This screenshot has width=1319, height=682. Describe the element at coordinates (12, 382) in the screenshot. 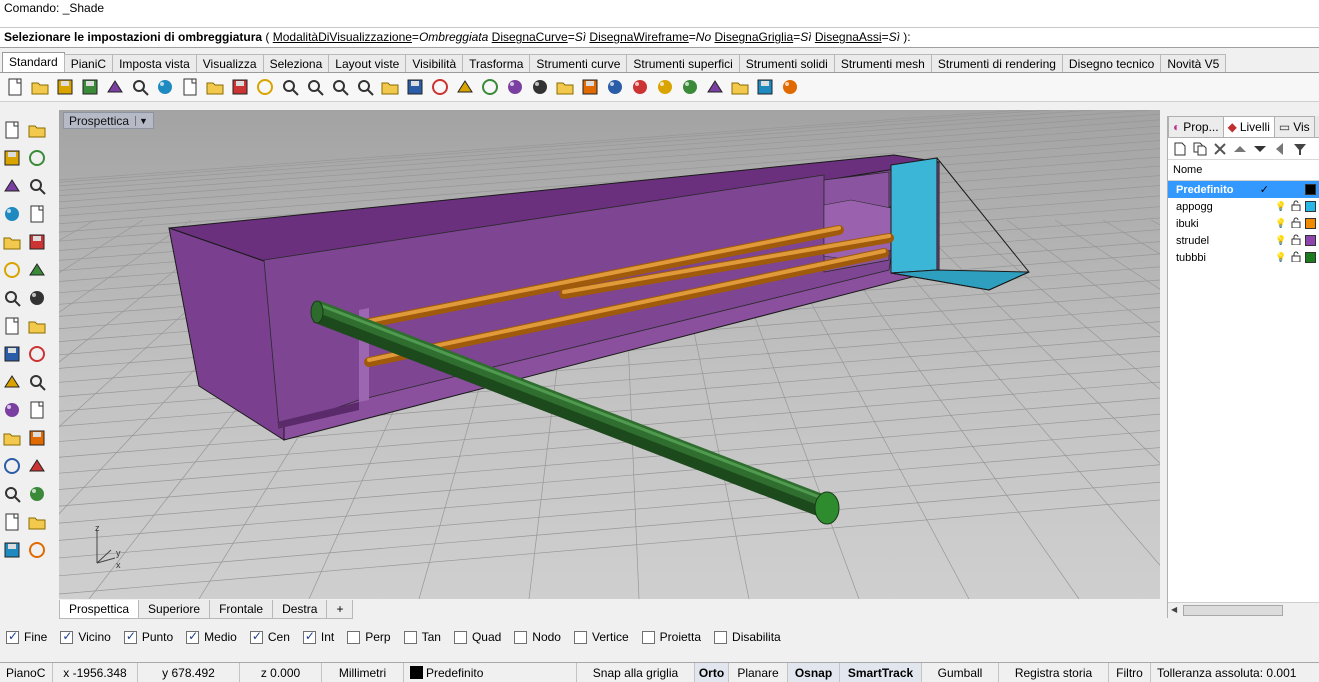

I see `boolean-icon` at that location.